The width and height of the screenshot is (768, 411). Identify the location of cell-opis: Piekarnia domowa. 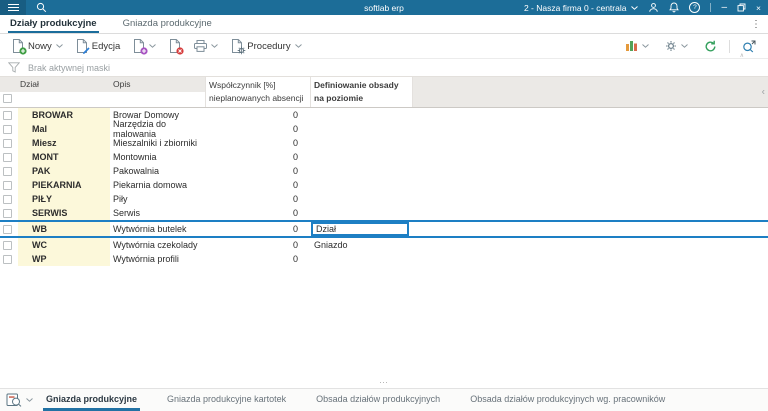
(157, 185).